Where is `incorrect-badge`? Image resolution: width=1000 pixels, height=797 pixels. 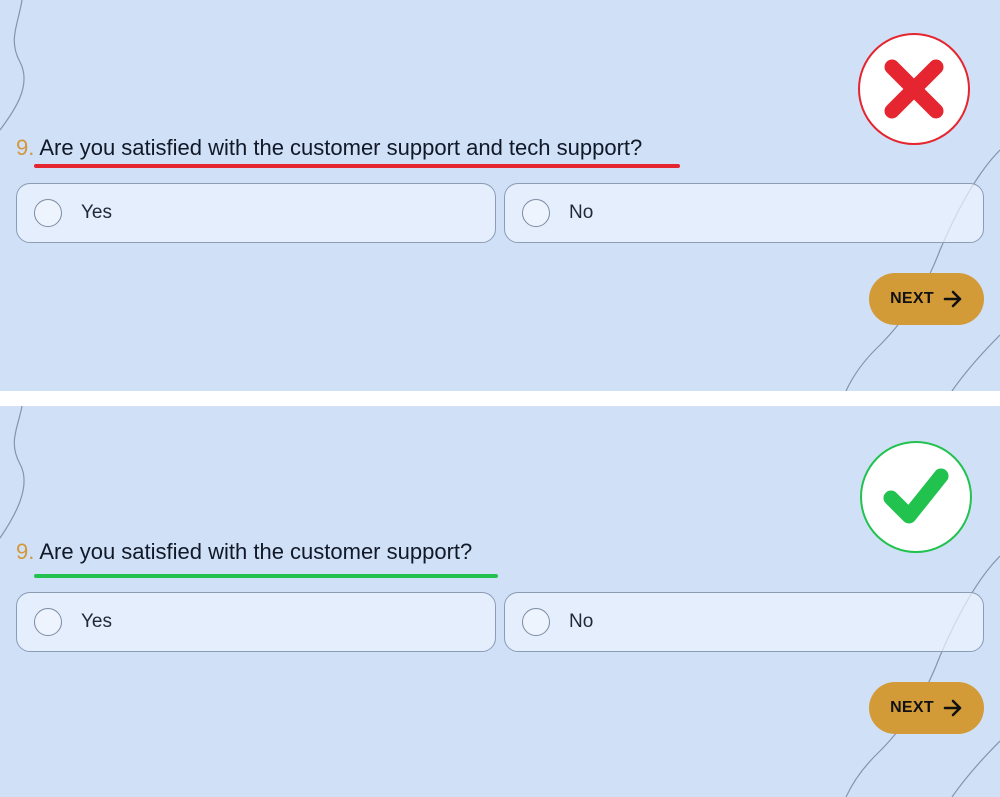 incorrect-badge is located at coordinates (914, 89).